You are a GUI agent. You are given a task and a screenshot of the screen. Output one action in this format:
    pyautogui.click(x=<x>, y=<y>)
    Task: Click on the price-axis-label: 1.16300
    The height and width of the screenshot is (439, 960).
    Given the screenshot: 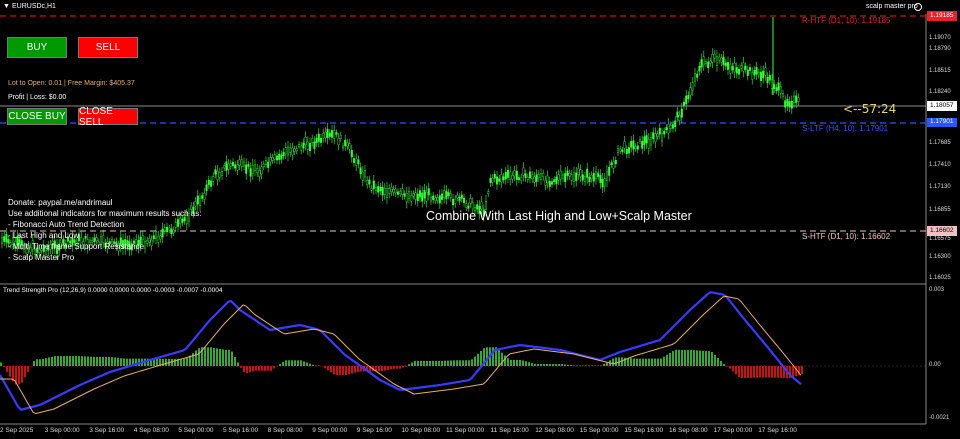 What is the action you would take?
    pyautogui.click(x=940, y=257)
    